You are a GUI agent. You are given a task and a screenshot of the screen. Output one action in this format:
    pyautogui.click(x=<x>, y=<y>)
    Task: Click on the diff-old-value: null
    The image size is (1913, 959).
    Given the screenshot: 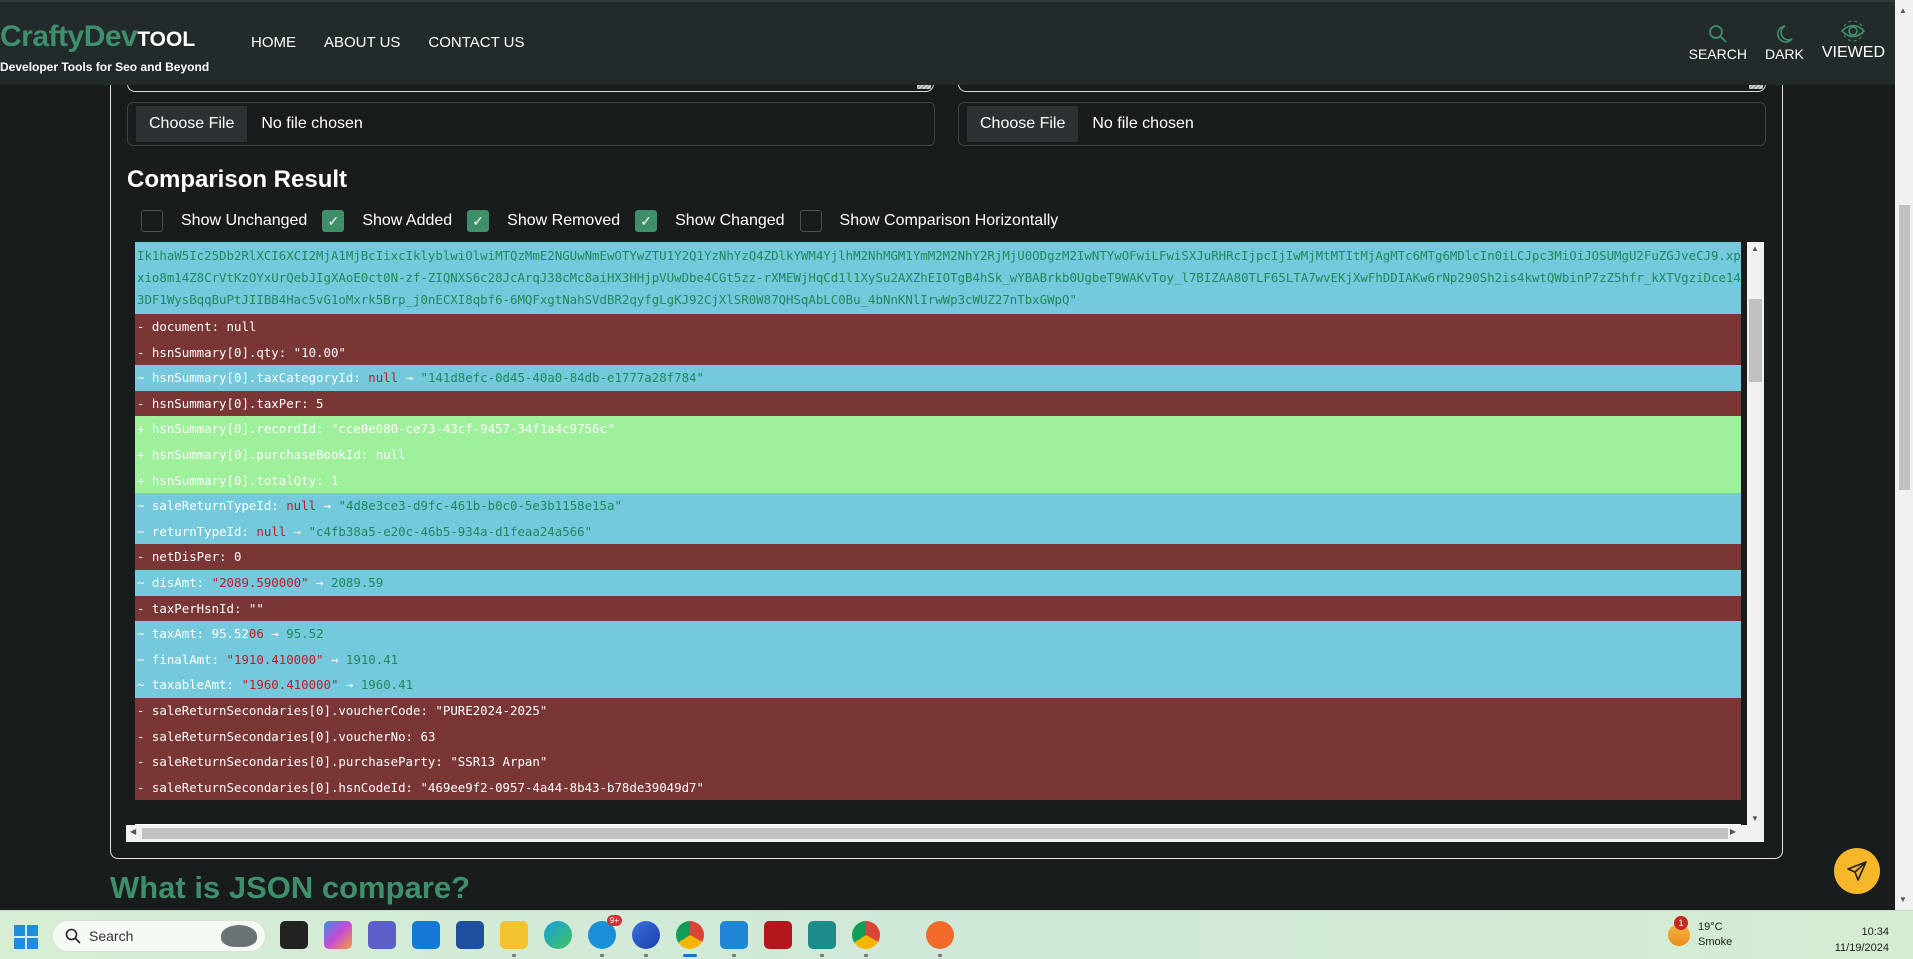 What is the action you would take?
    pyautogui.click(x=271, y=531)
    